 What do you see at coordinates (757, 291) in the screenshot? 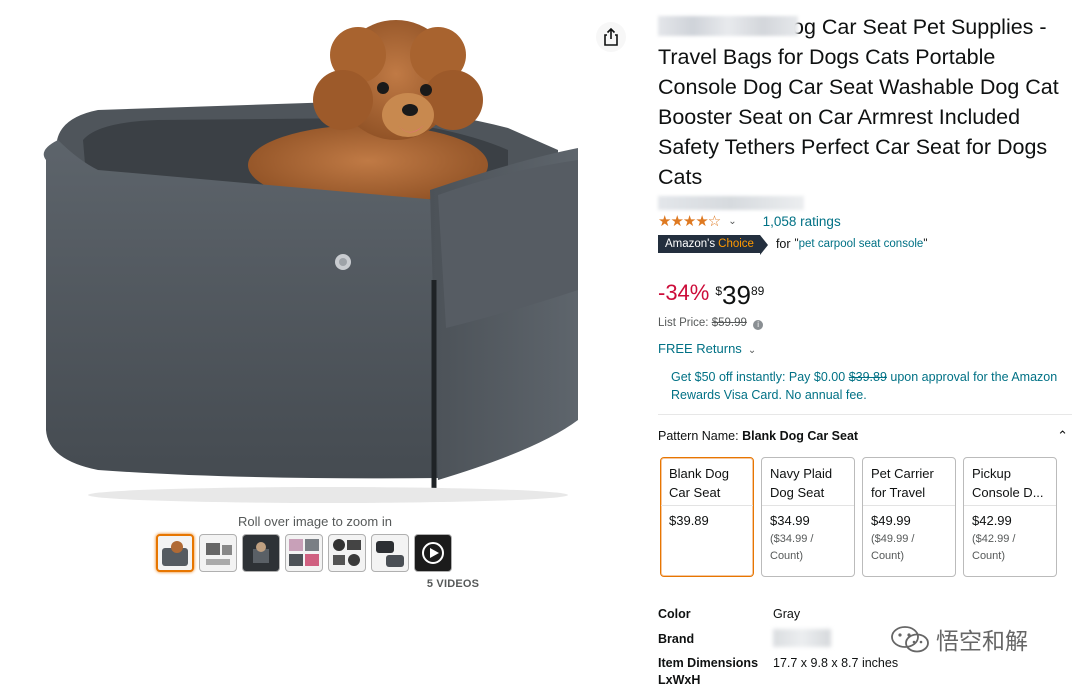
I see `price-fraction: 89` at bounding box center [757, 291].